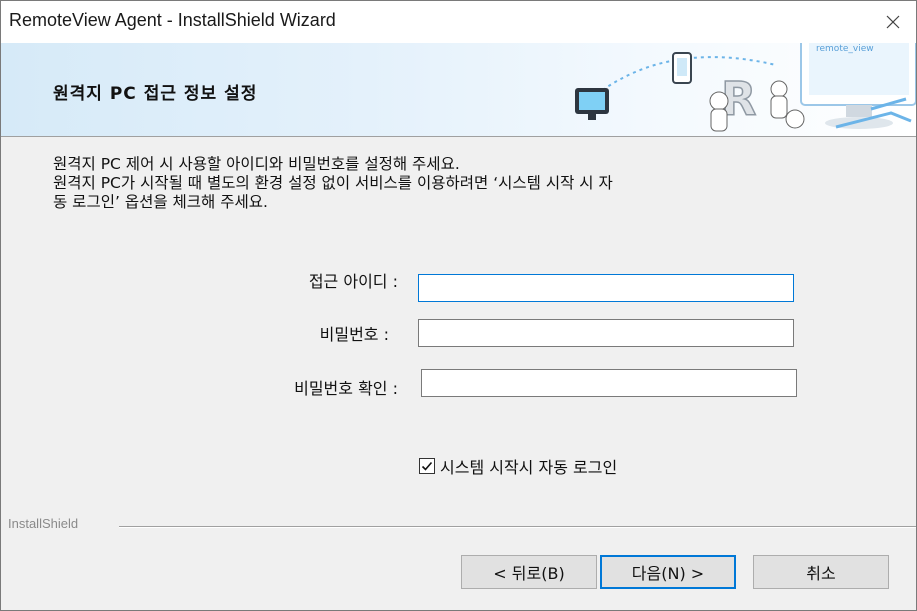 This screenshot has width=917, height=611. What do you see at coordinates (529, 467) in the screenshot?
I see `auto-login-label: 시스템 시작시 자동 로그인` at bounding box center [529, 467].